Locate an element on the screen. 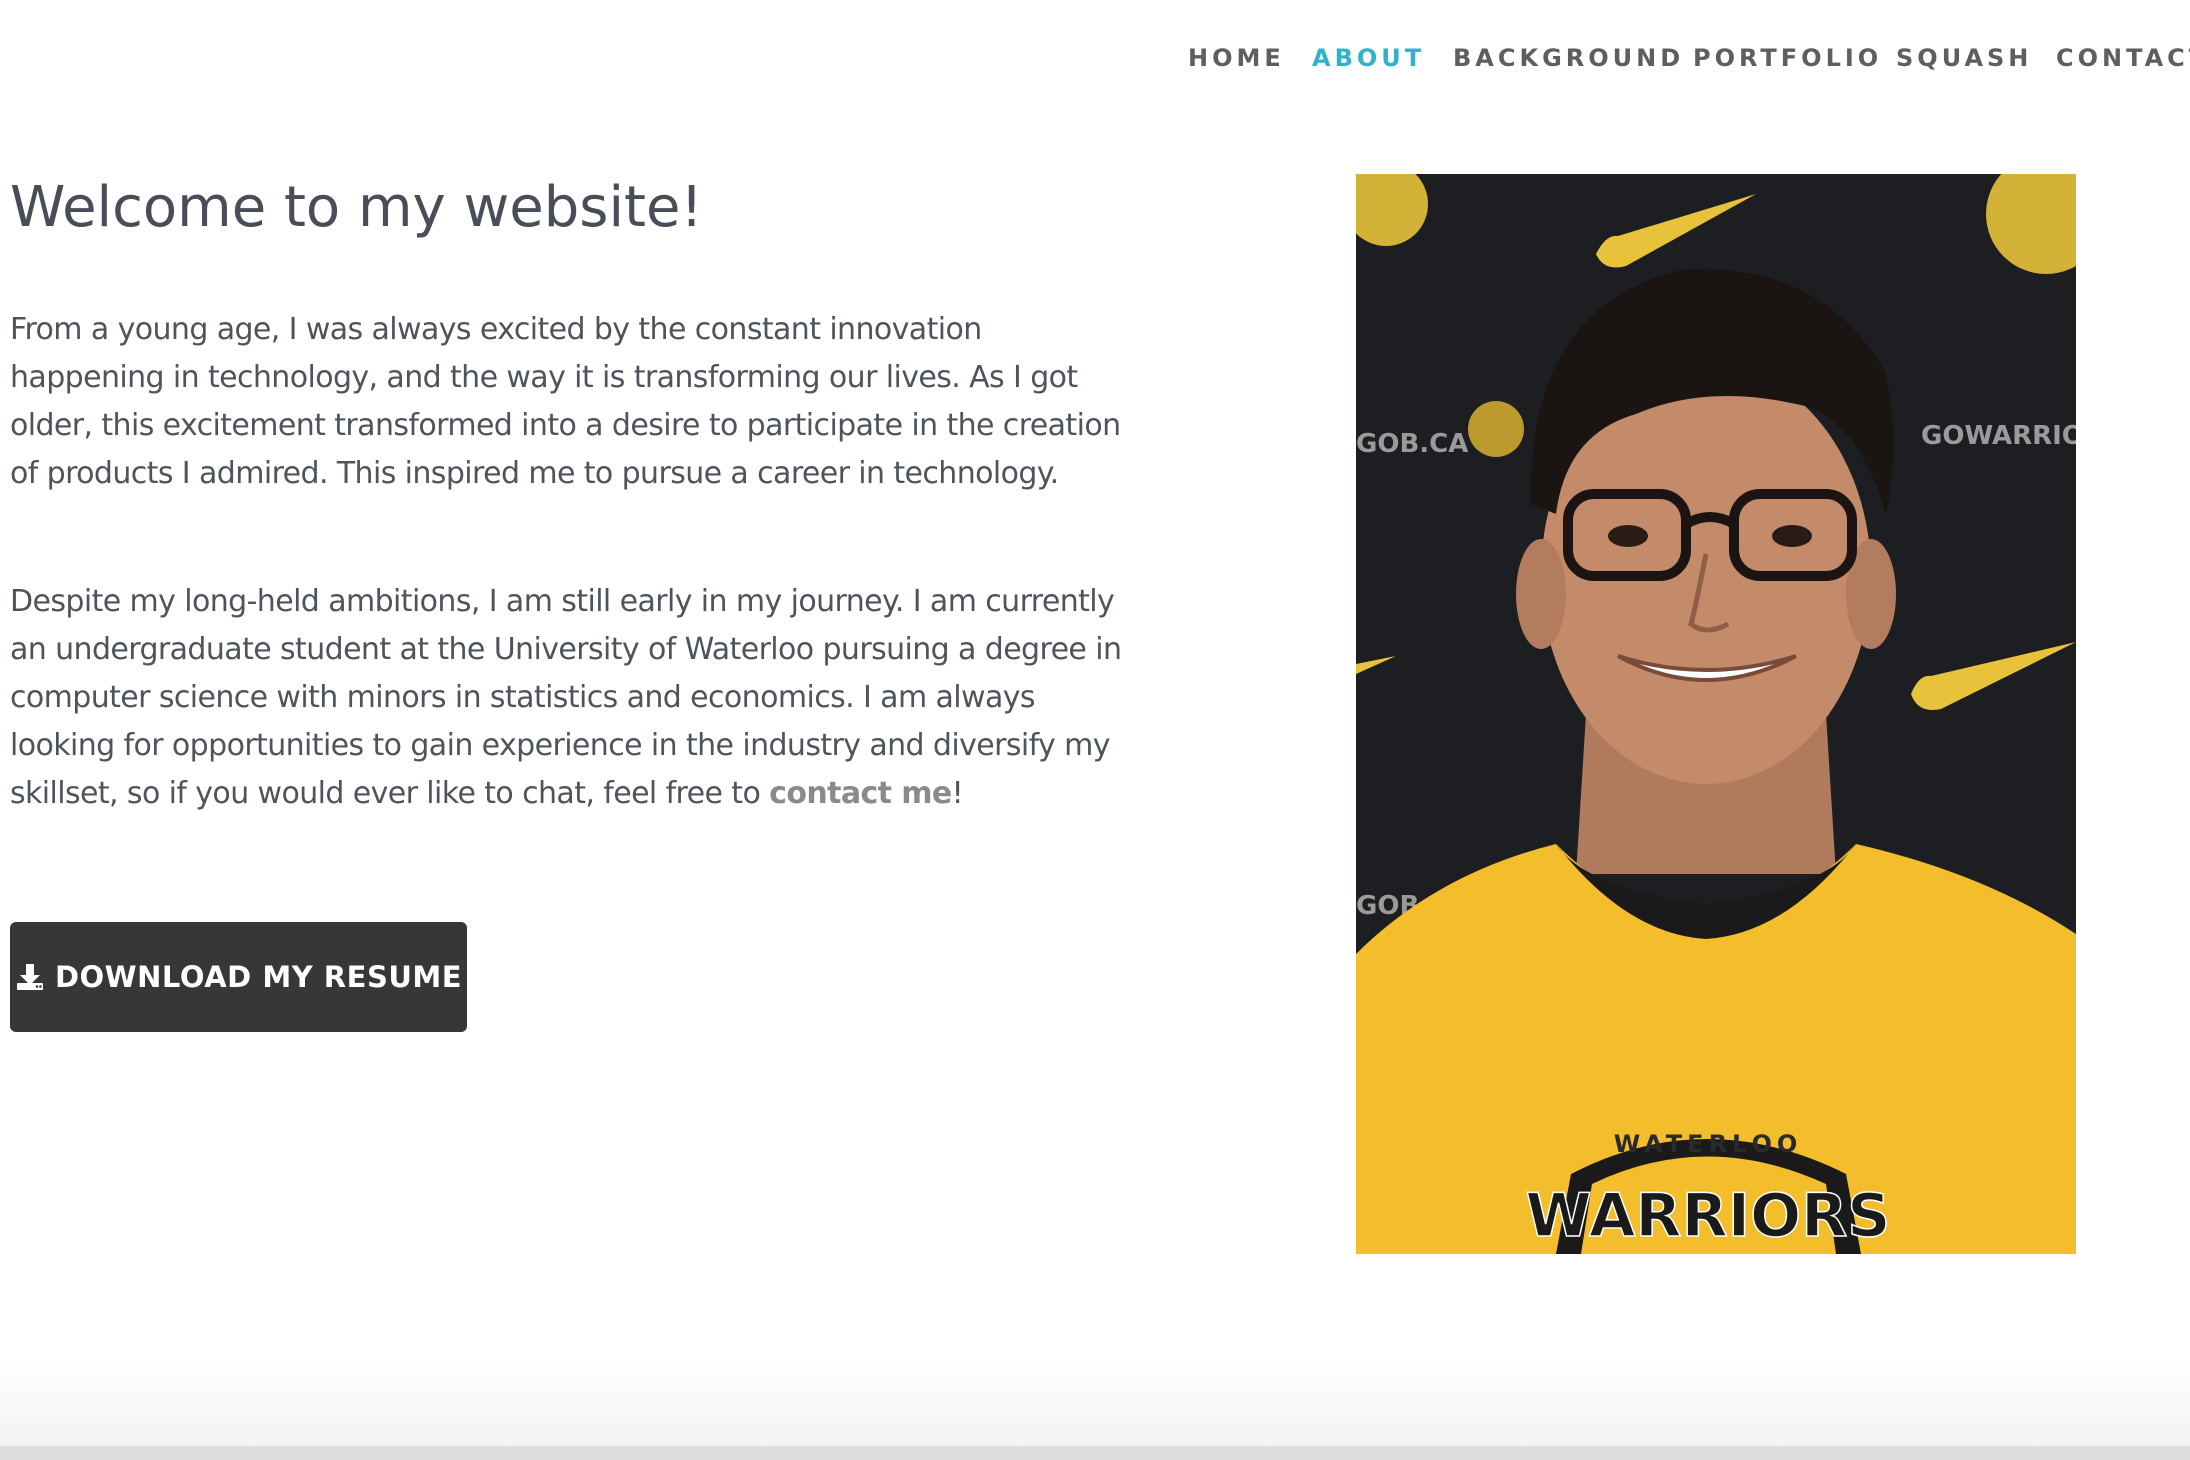  nav-contact: CONTACT is located at coordinates (2123, 58).